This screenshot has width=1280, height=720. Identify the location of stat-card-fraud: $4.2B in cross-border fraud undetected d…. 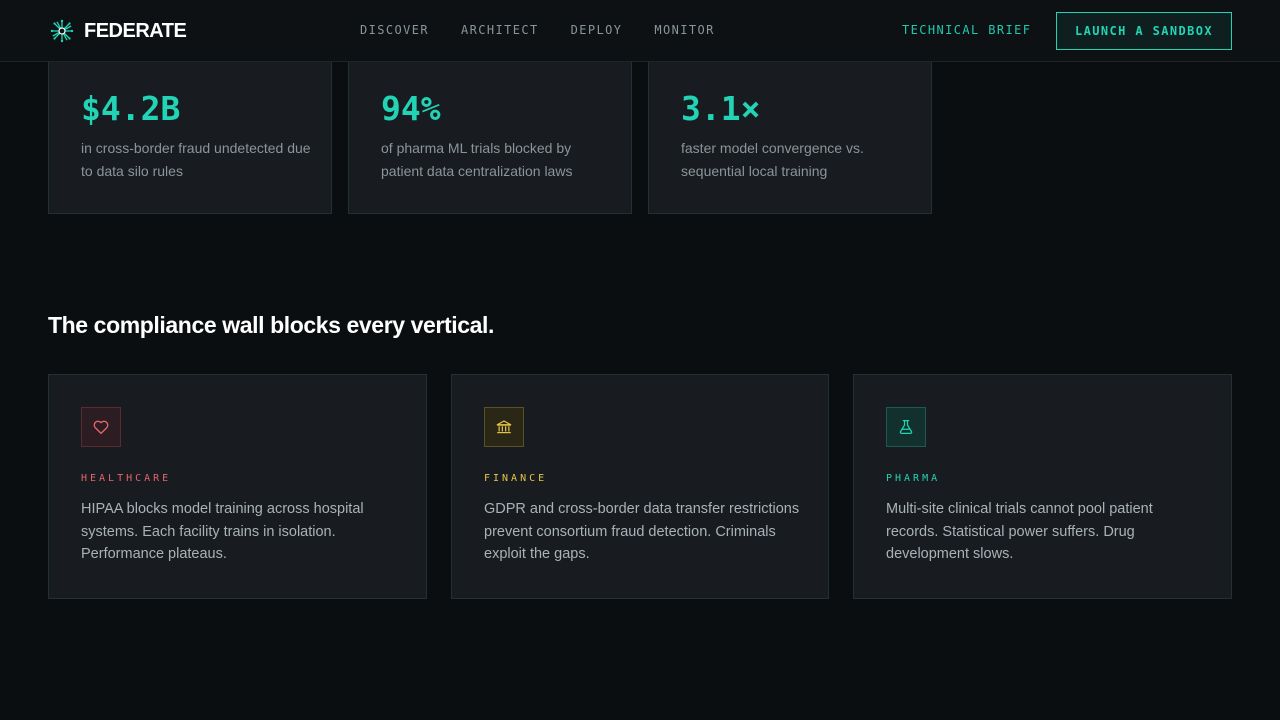
(190, 127).